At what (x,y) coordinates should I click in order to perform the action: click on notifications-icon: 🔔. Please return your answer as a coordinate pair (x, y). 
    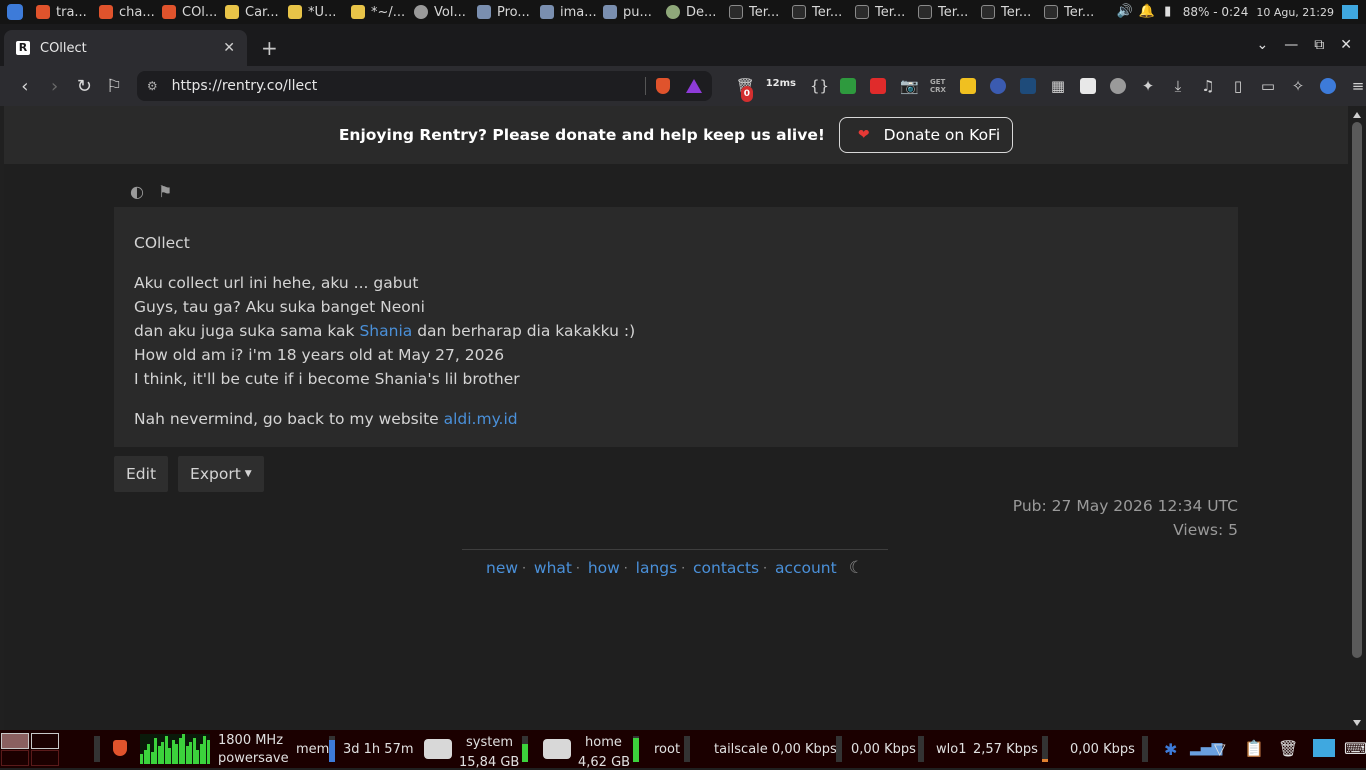
    Looking at the image, I should click on (1147, 12).